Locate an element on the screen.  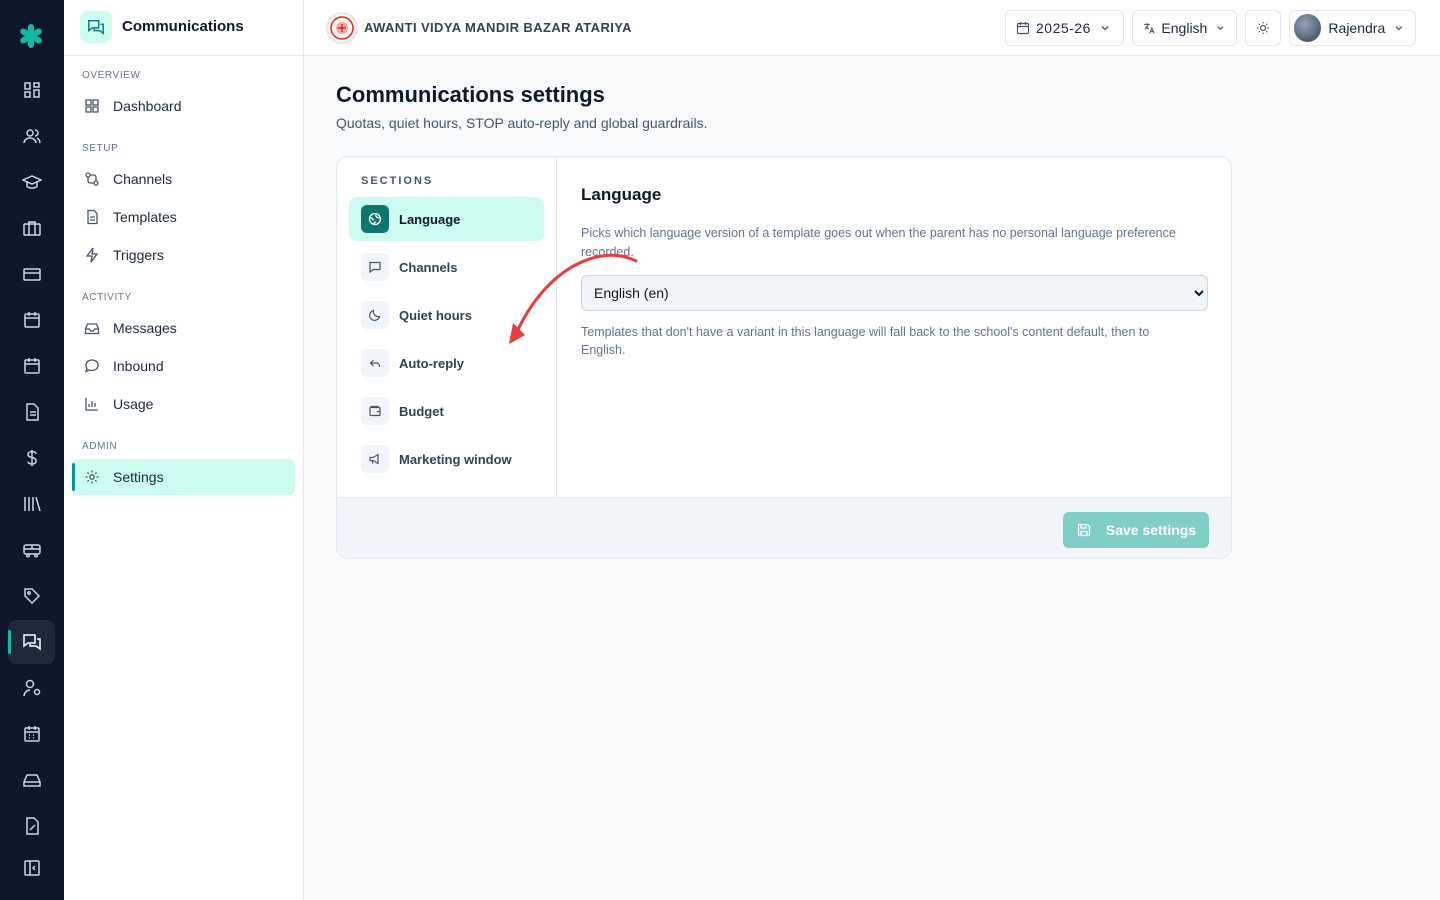
calendar-grid-icon is located at coordinates (32, 734).